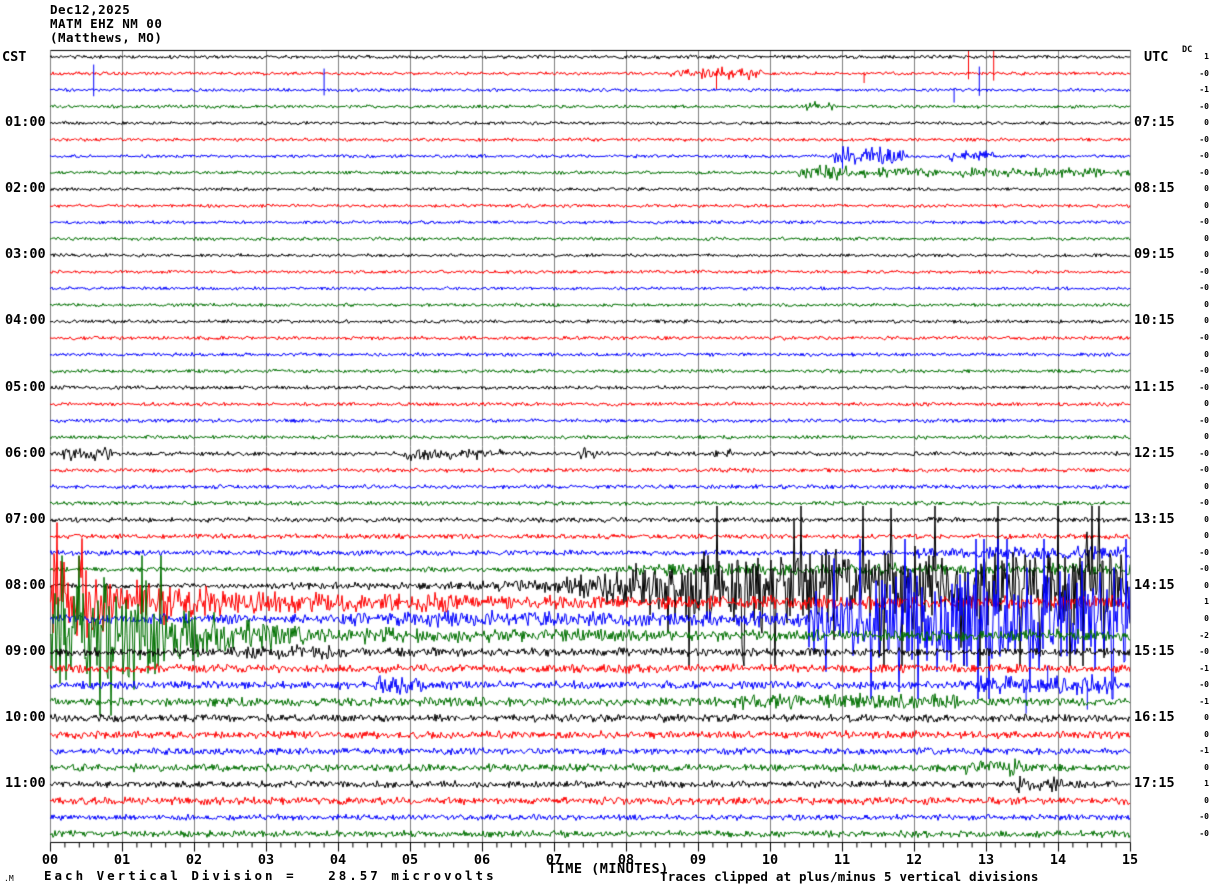 The width and height of the screenshot is (1210, 886). What do you see at coordinates (25, 584) in the screenshot?
I see `left-time-label: 08:00` at bounding box center [25, 584].